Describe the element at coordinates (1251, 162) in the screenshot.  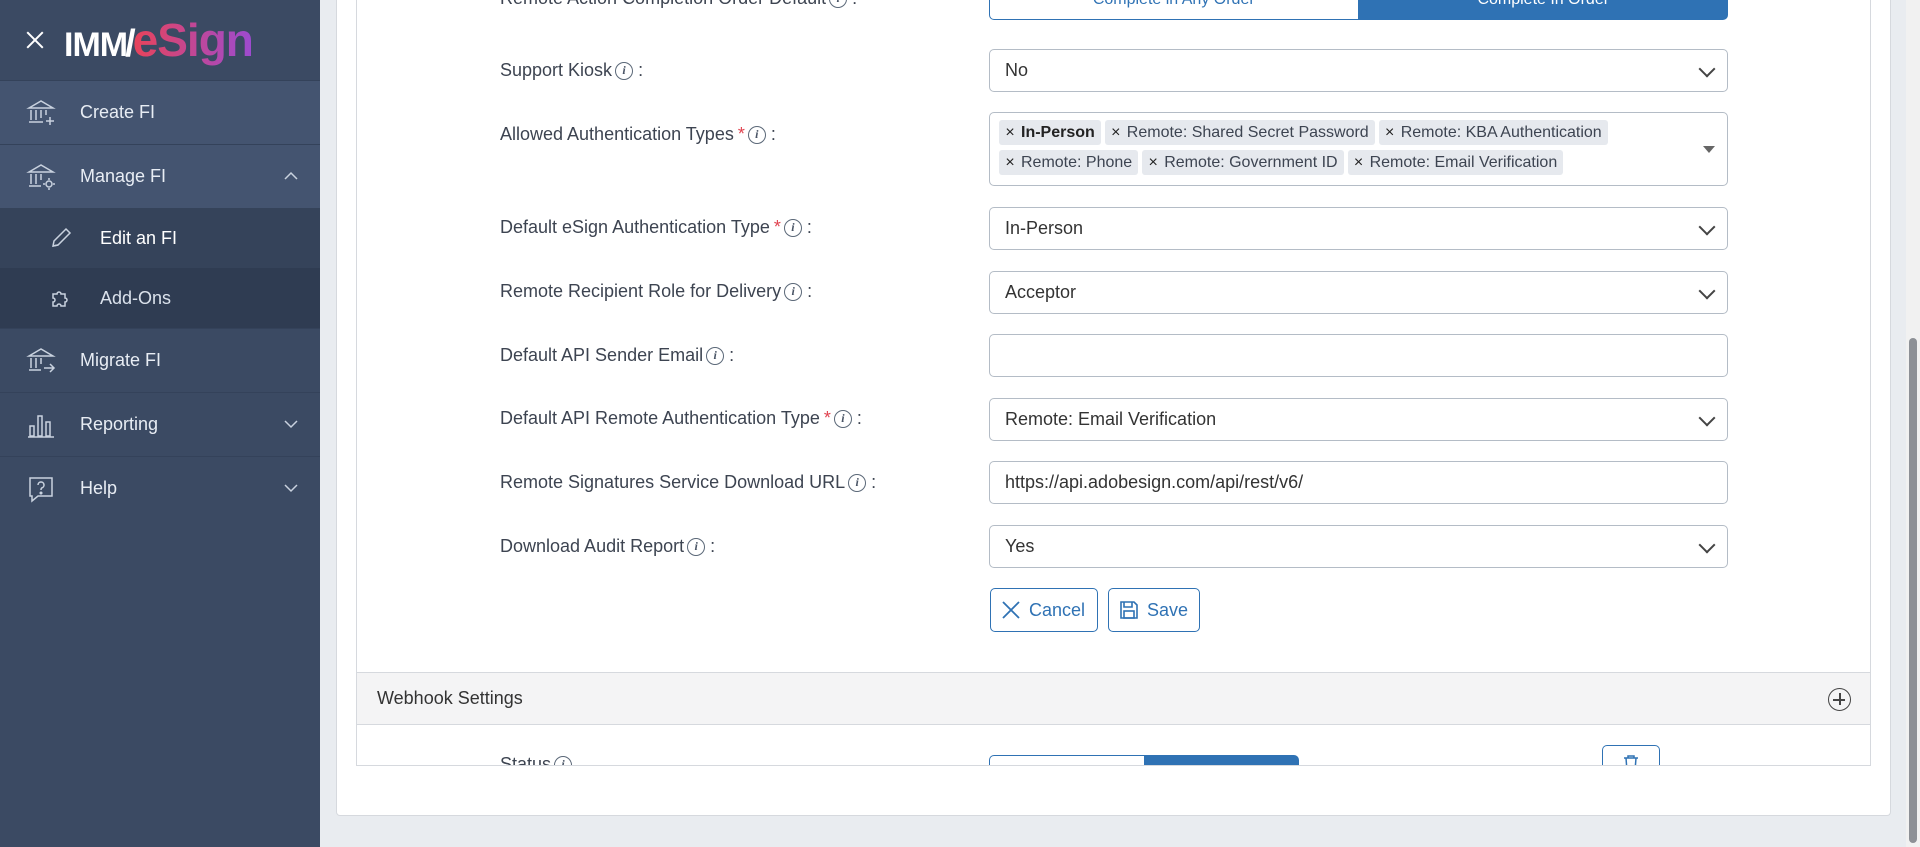
I see `chip-label: Remote: Government ID` at that location.